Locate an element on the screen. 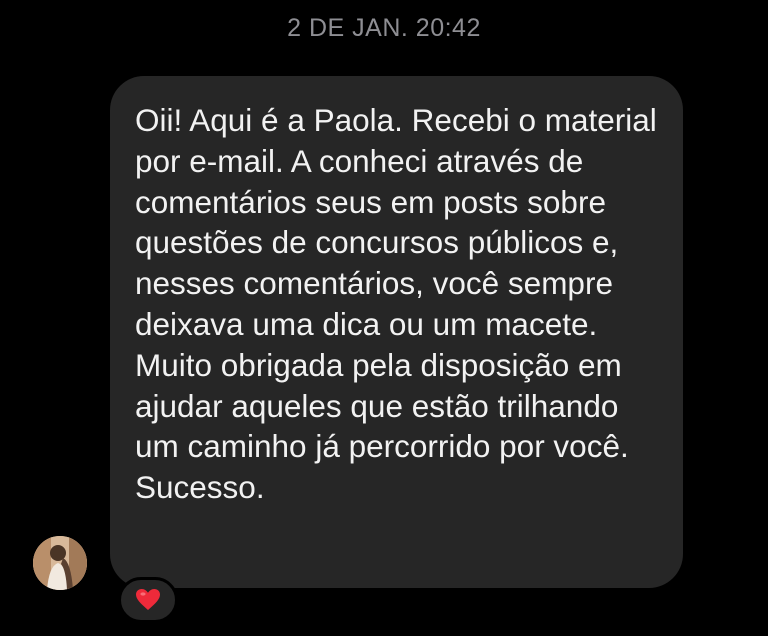 This screenshot has height=636, width=768. message-timestamp: 2 DE JAN. 20:42 is located at coordinates (384, 28).